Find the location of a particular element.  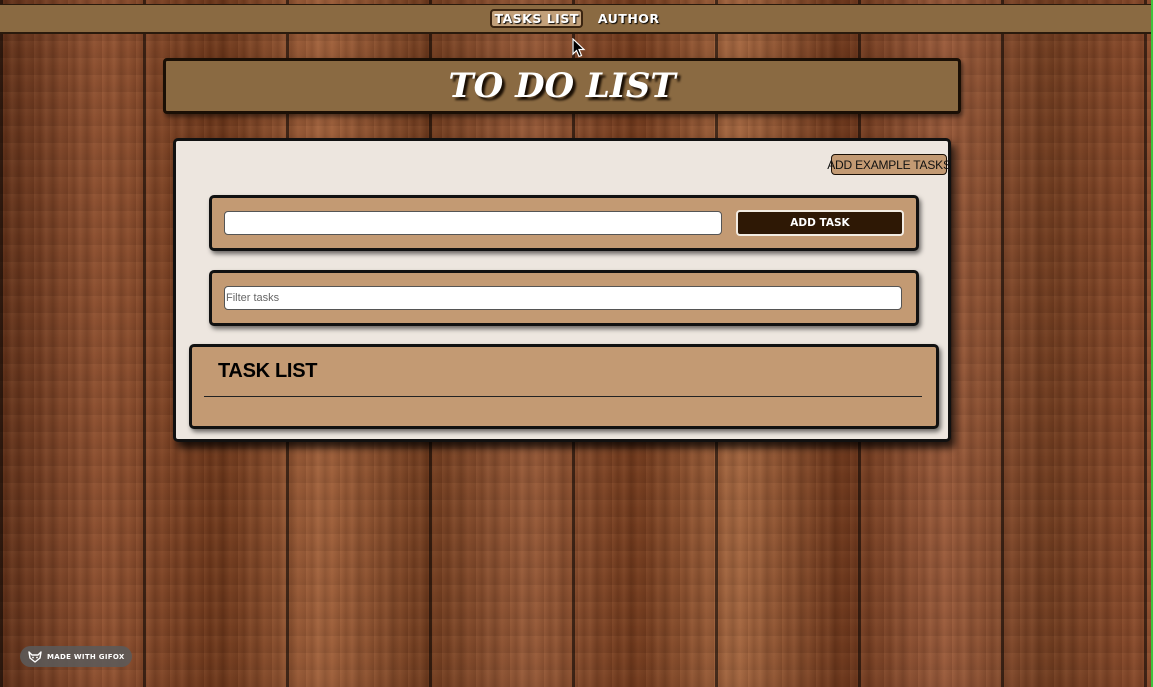

task-list-title: TASK LIST is located at coordinates (268, 371).